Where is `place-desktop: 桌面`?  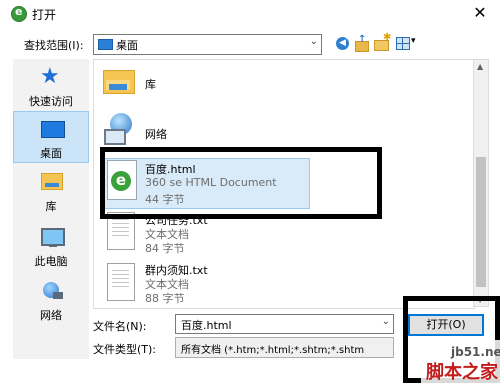
place-desktop: 桌面 is located at coordinates (51, 137).